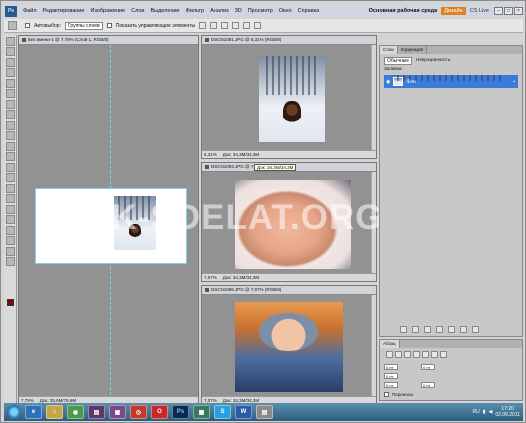 This screenshot has height=423, width=526. I want to click on taskbar-app-recorder: ◎, so click(138, 412).